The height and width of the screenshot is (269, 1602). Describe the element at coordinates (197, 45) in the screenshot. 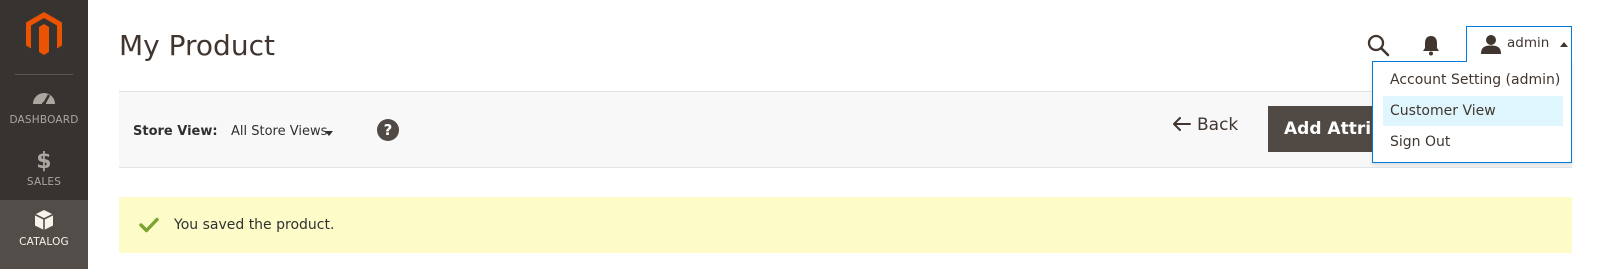

I see `page-title: My Product` at that location.